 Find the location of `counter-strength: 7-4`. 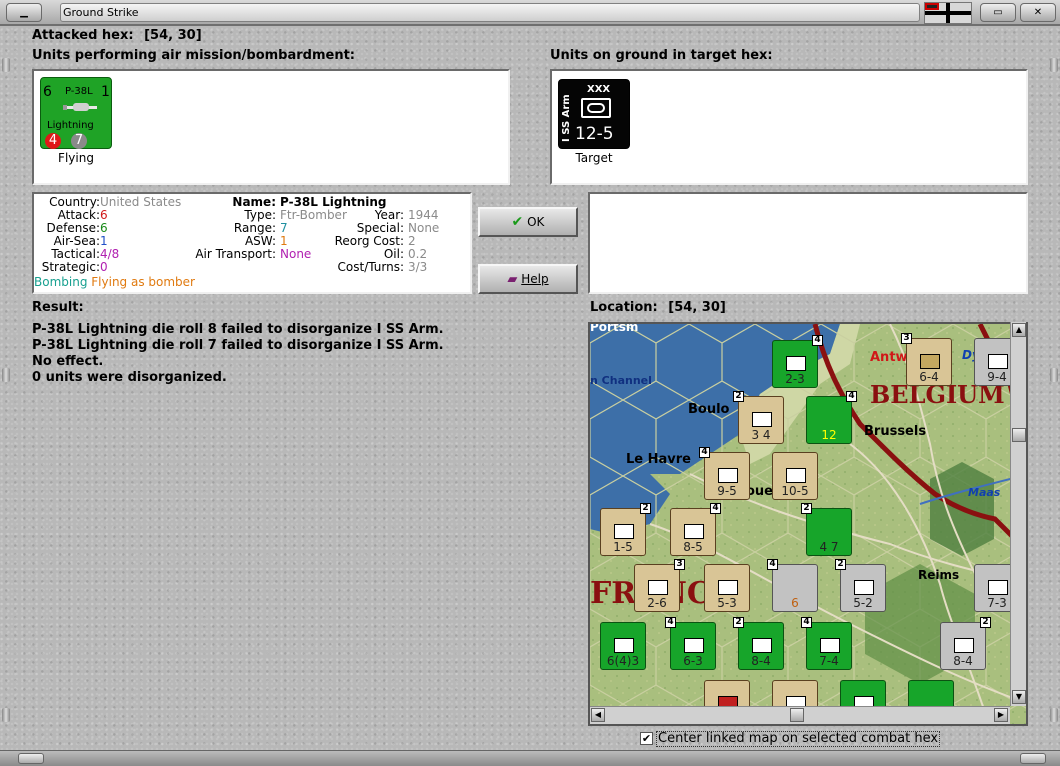

counter-strength: 7-4 is located at coordinates (829, 661).